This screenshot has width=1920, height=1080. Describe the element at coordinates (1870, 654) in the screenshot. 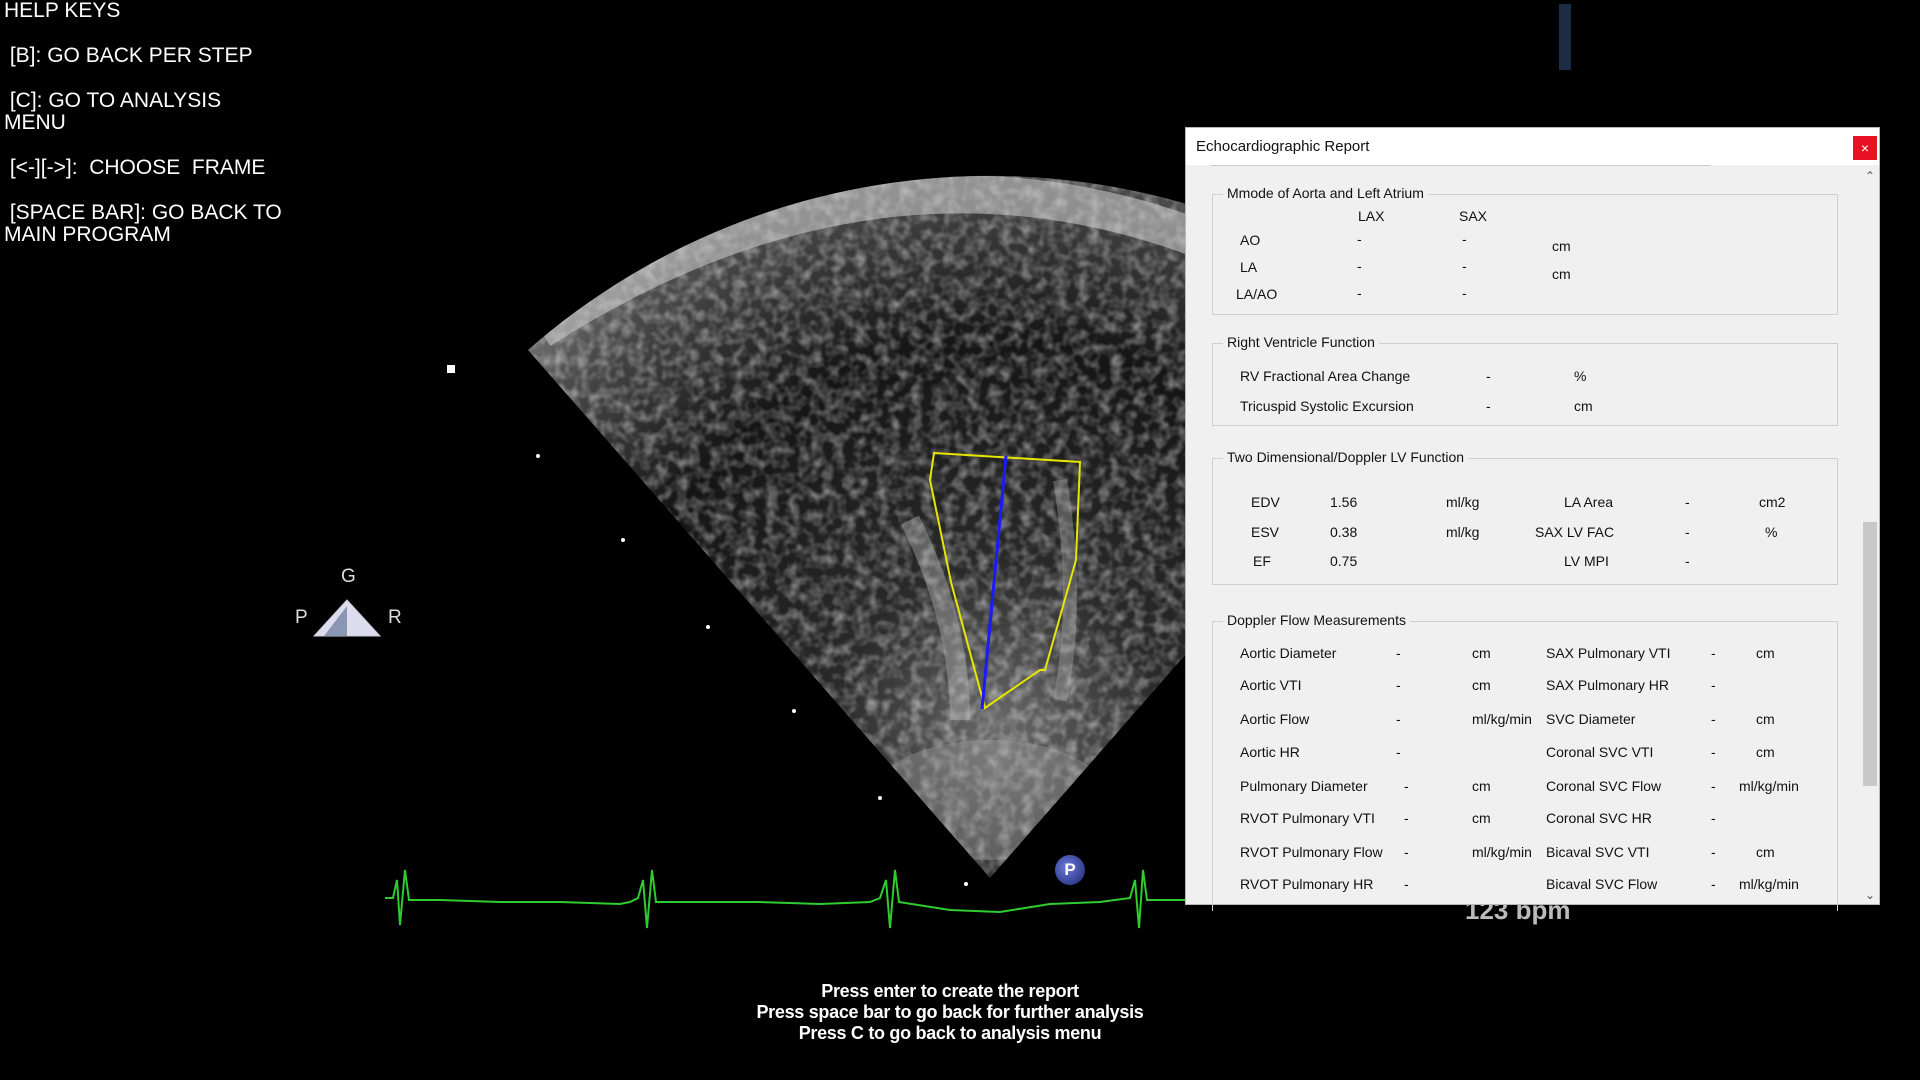

I see `scrollbar-thumb` at that location.